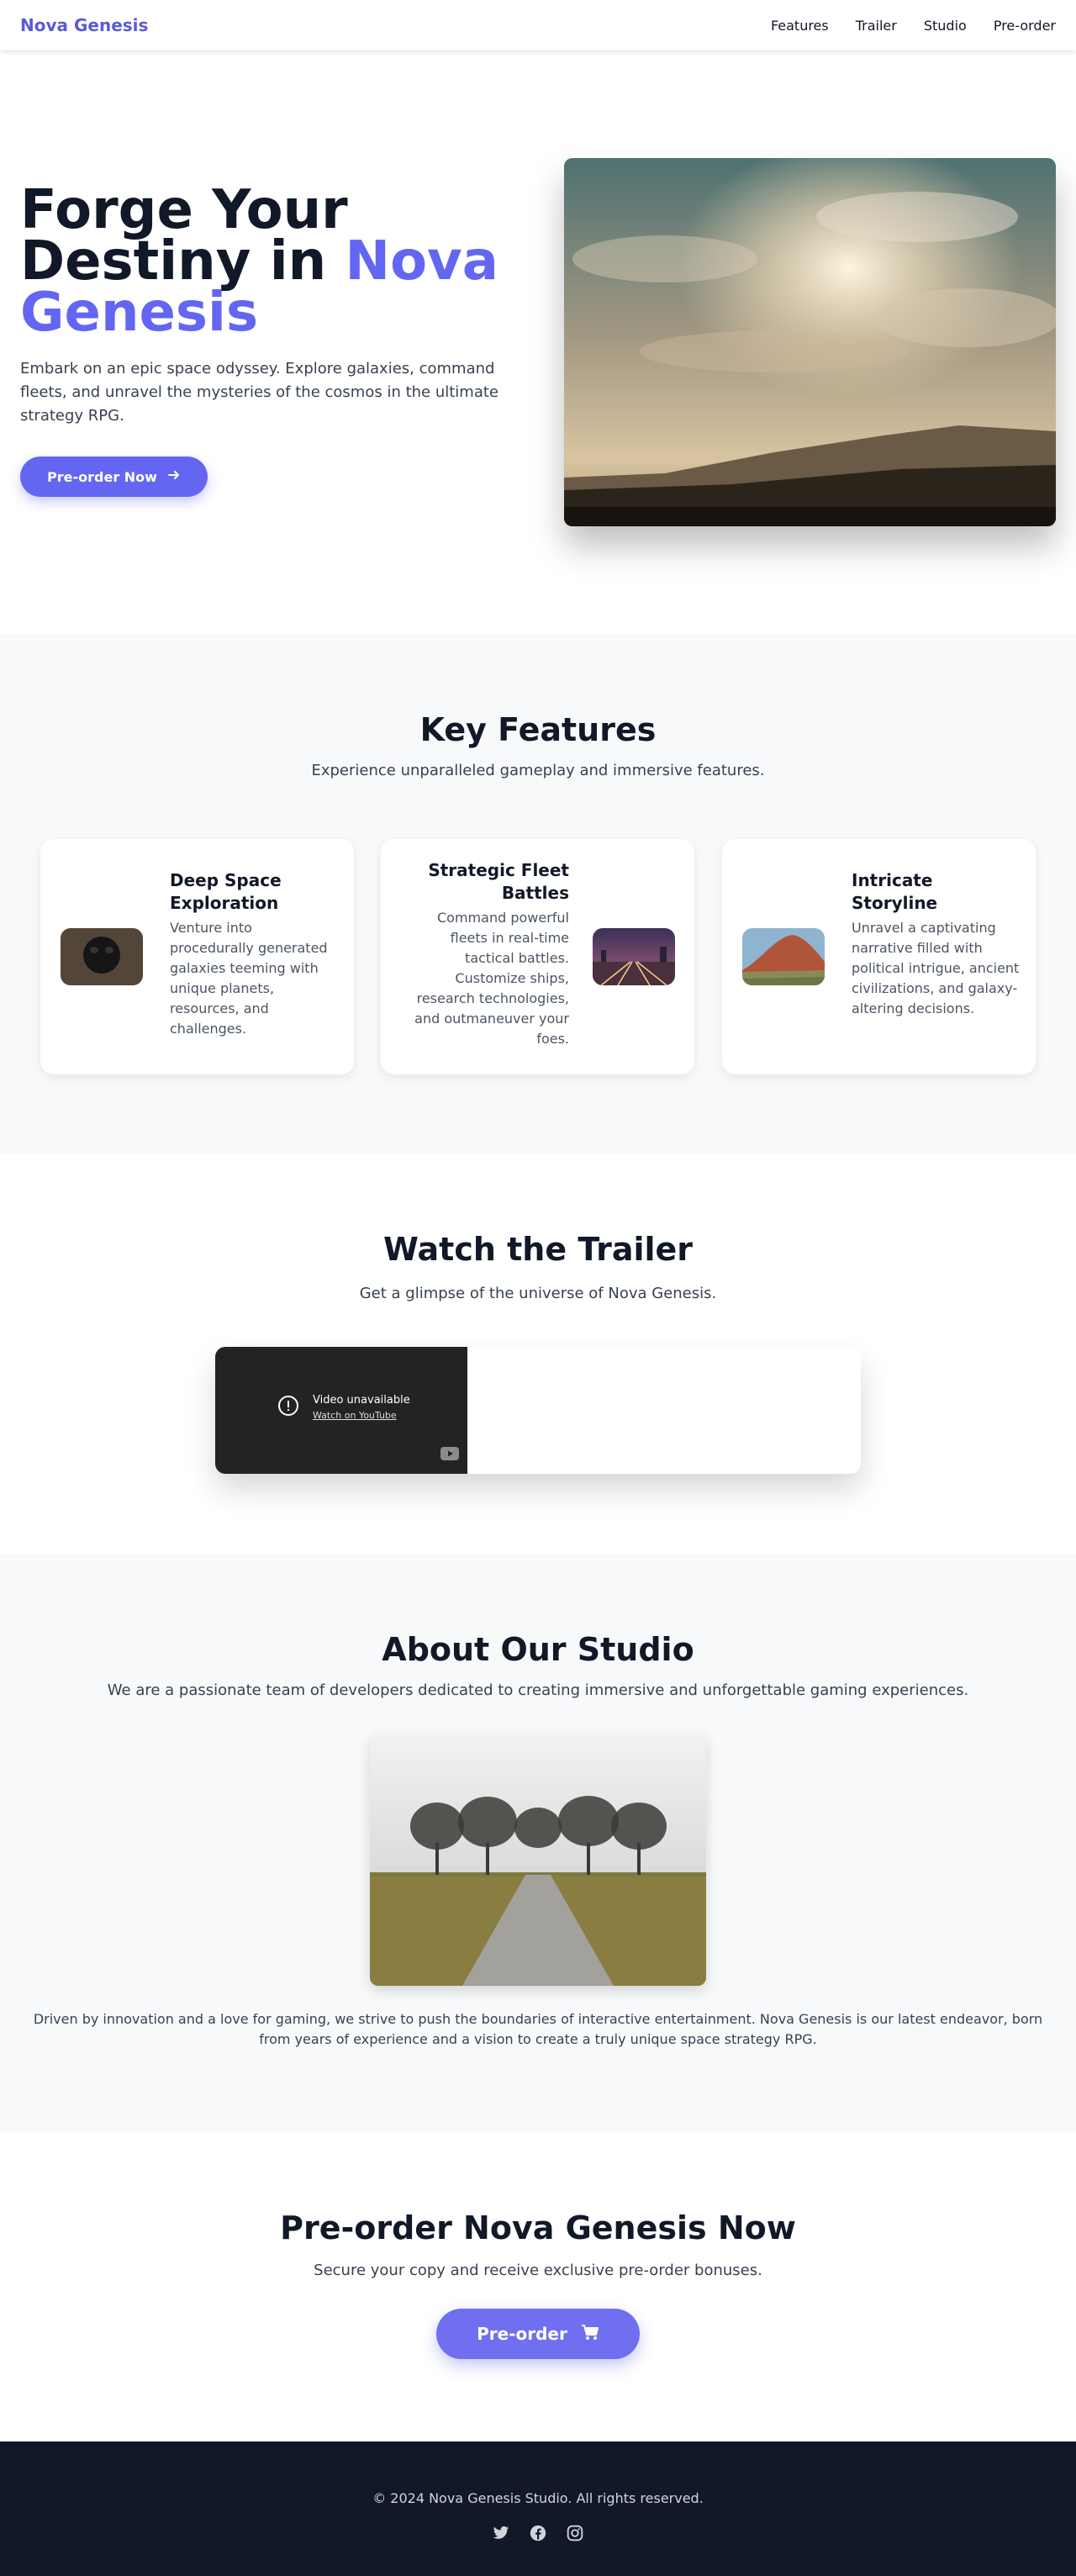  What do you see at coordinates (102, 957) in the screenshot?
I see `feature-image-exploration` at bounding box center [102, 957].